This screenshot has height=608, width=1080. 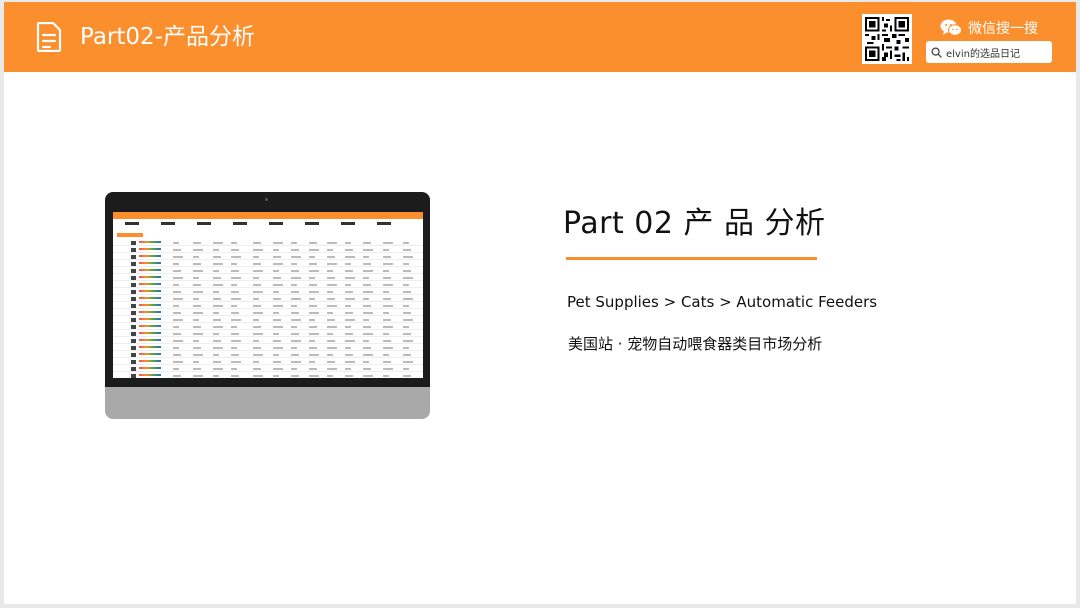 What do you see at coordinates (268, 226) in the screenshot?
I see `screen-stats` at bounding box center [268, 226].